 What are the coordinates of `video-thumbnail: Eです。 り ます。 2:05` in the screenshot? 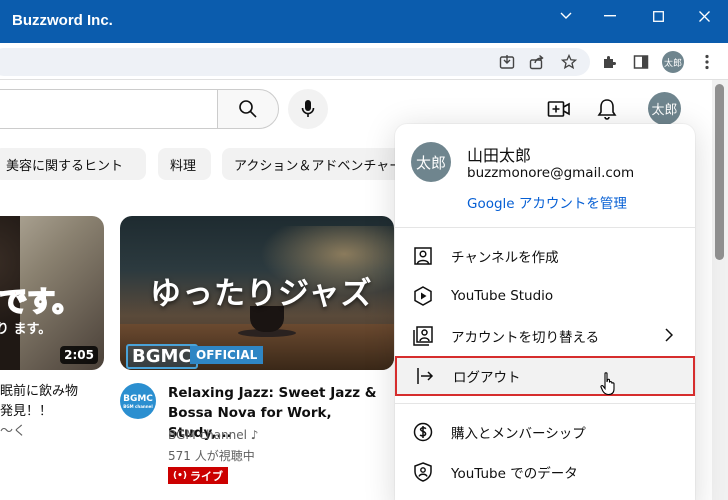 It's located at (52, 293).